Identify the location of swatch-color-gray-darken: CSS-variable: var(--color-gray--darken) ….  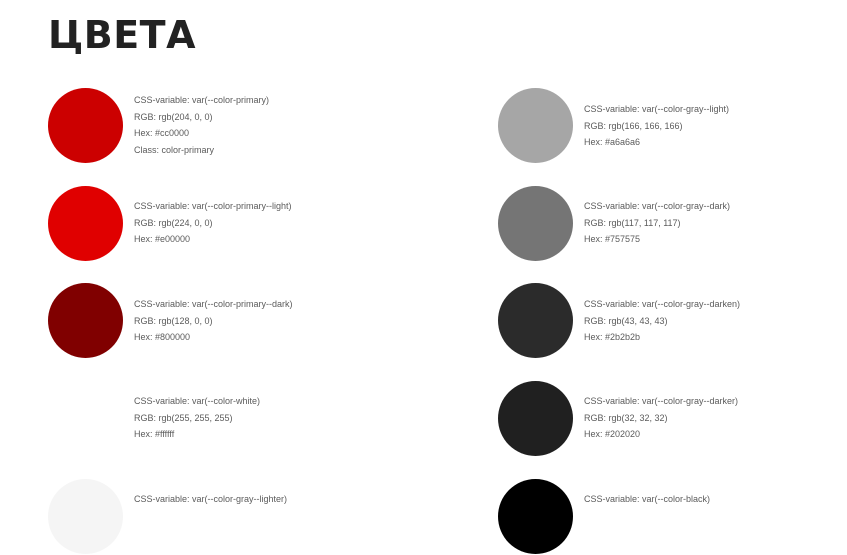
(648, 321).